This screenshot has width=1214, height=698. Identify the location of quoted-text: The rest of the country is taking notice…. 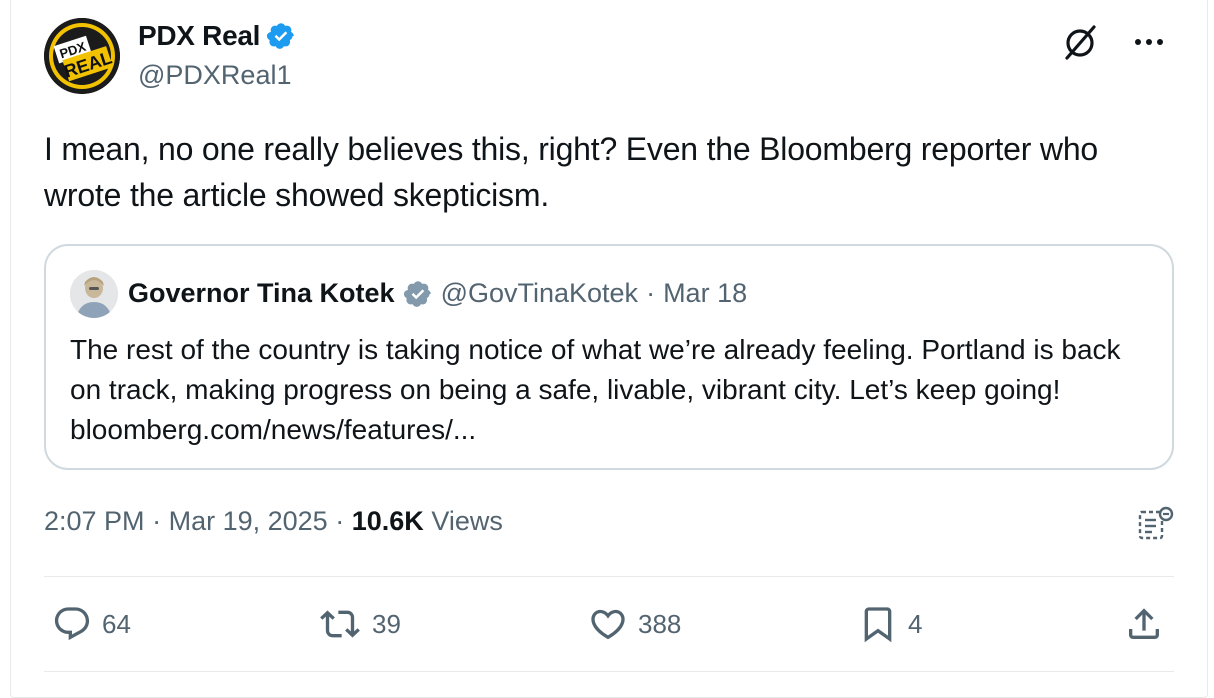
(595, 389).